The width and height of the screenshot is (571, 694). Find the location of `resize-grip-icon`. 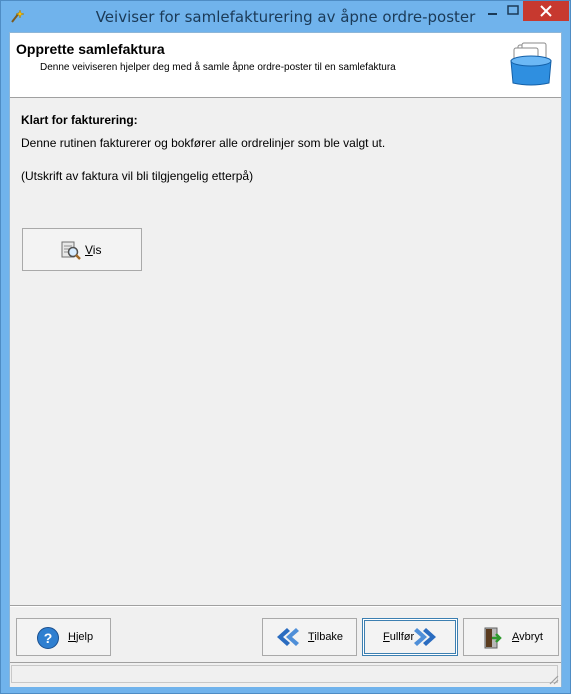

resize-grip-icon is located at coordinates (553, 679).